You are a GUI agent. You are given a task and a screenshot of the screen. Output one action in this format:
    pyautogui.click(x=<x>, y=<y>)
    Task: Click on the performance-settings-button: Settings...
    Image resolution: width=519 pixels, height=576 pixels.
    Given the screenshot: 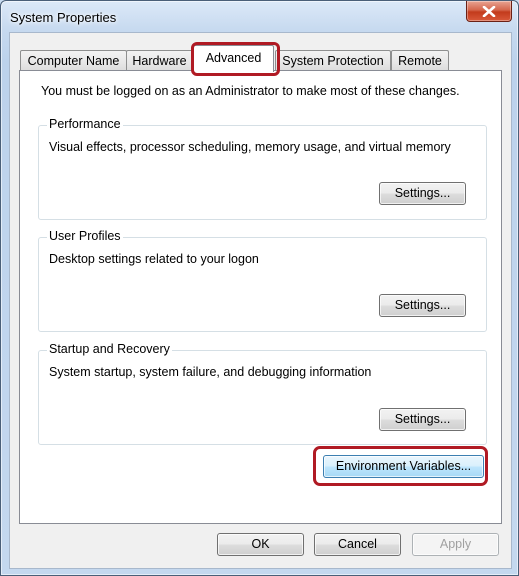 What is the action you would take?
    pyautogui.click(x=422, y=193)
    